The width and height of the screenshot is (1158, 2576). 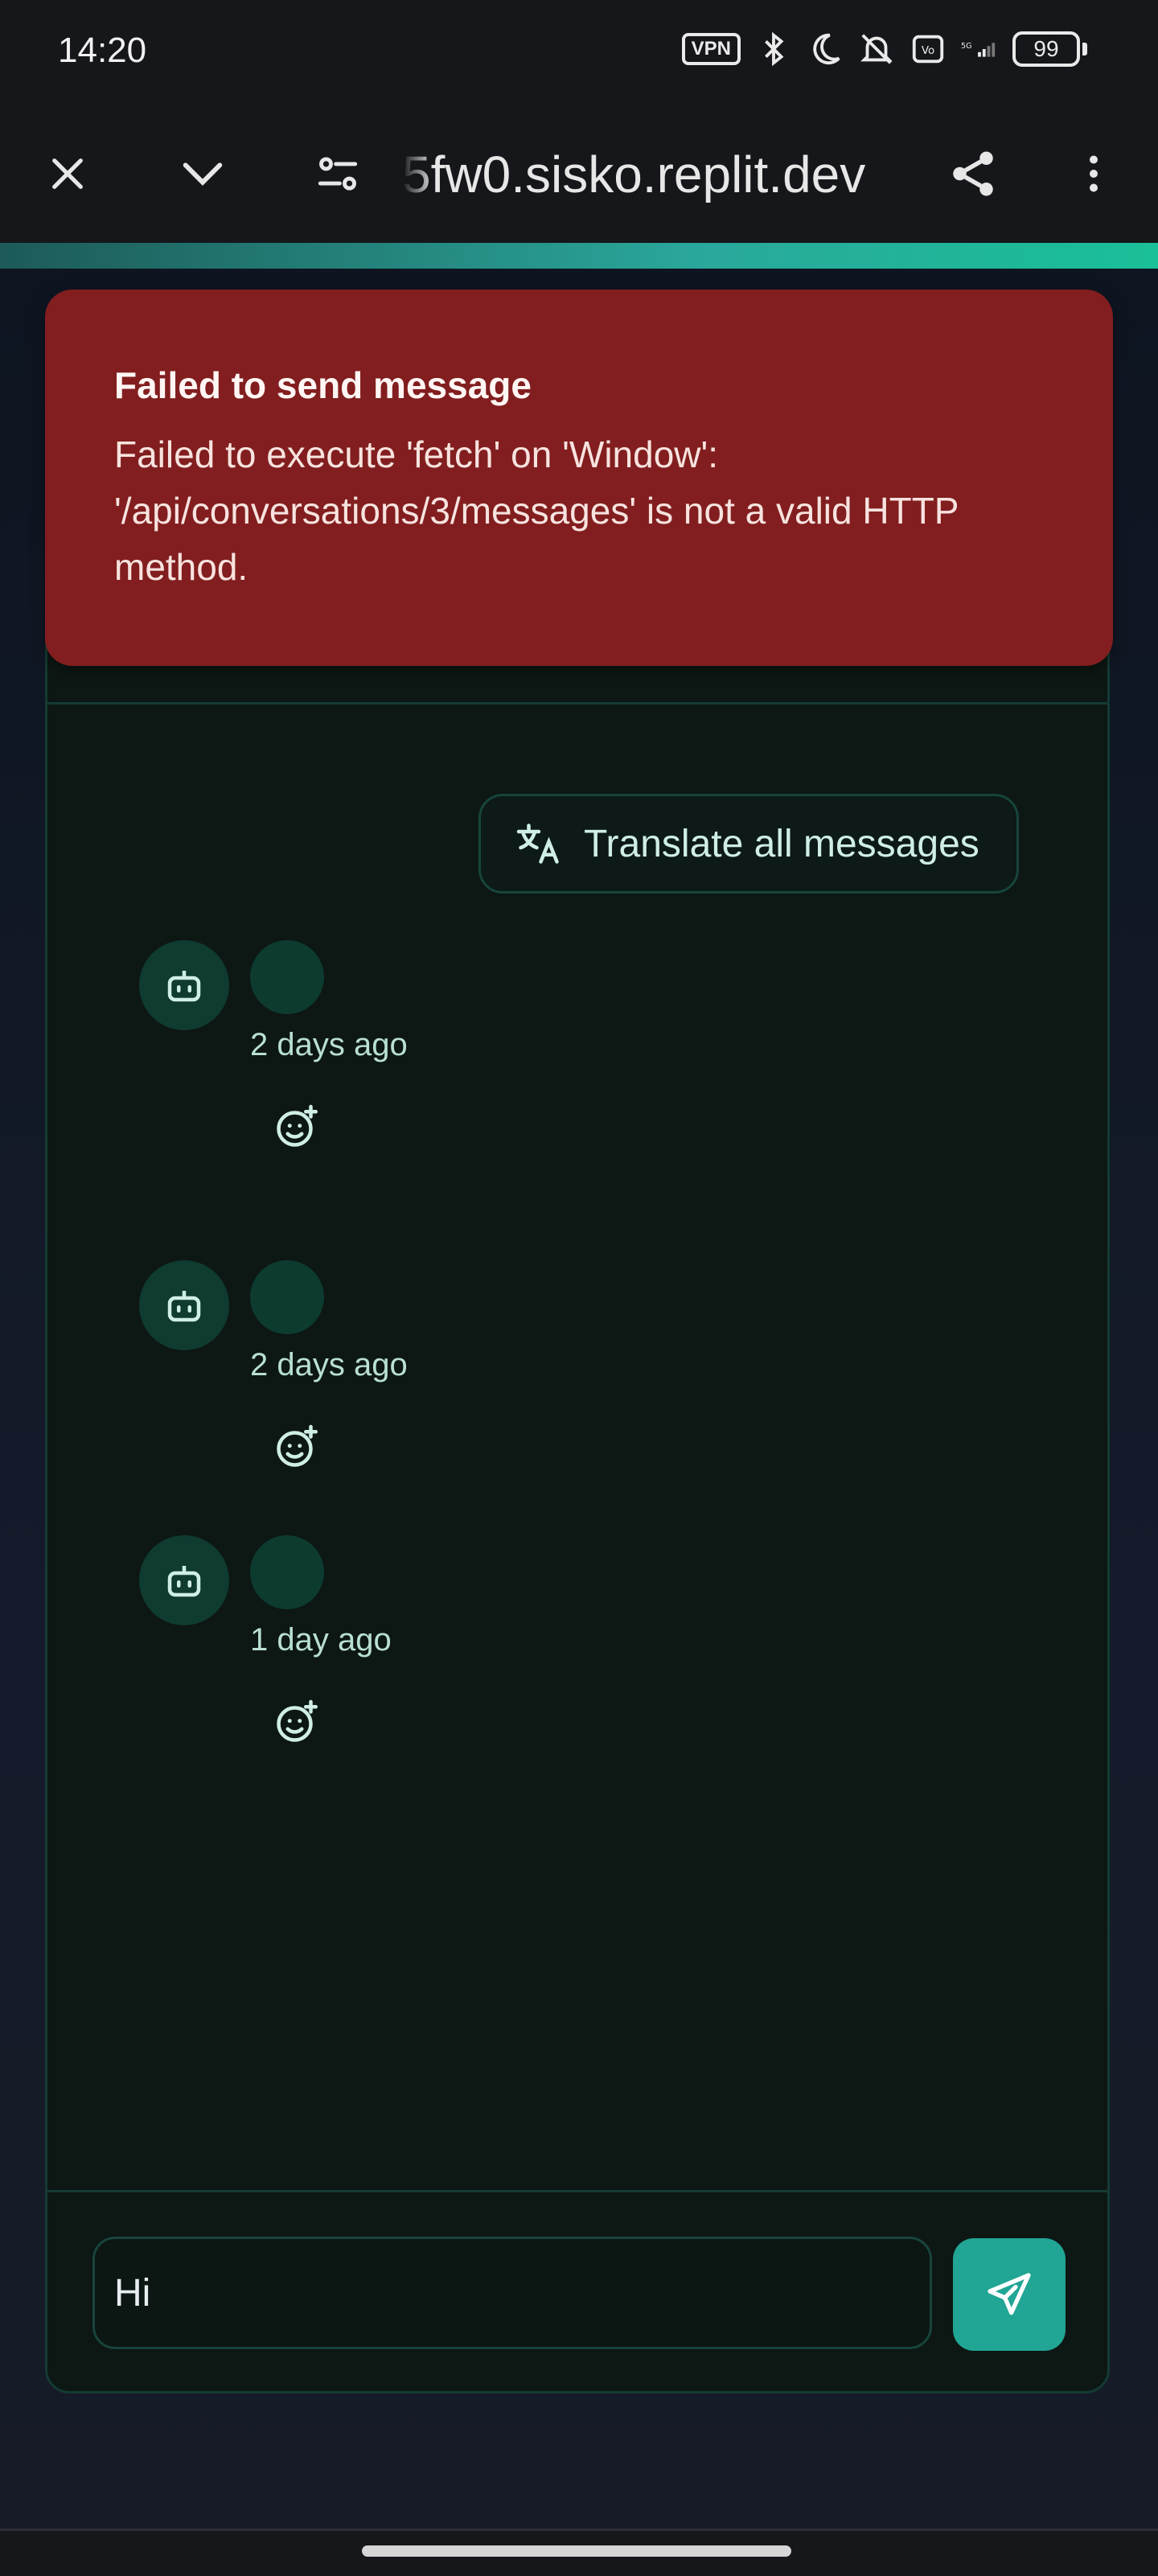 I want to click on send-button, so click(x=1009, y=2294).